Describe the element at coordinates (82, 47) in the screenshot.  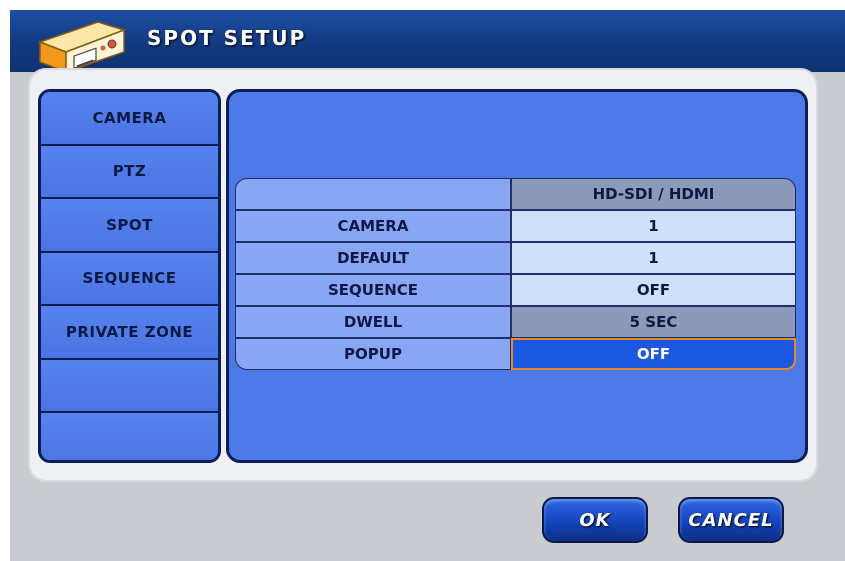
I see `dvr-device-icon` at that location.